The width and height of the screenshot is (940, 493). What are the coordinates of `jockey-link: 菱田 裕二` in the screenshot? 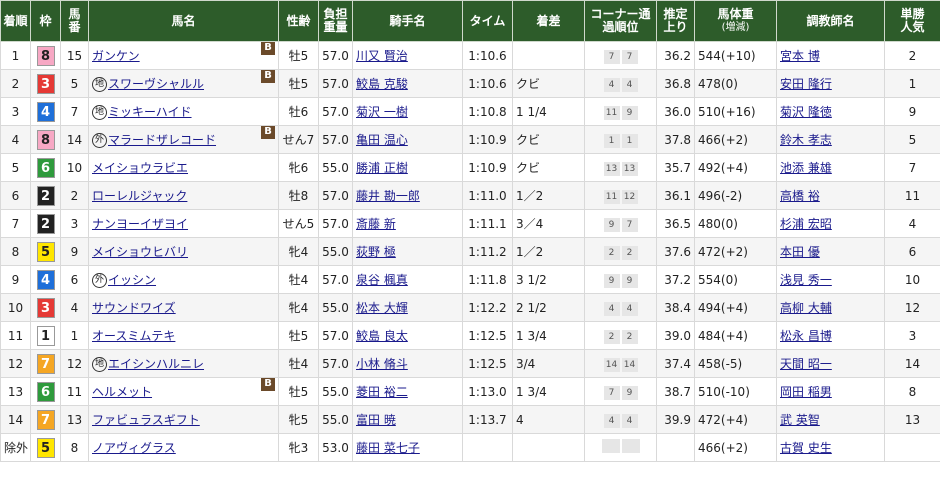 It's located at (382, 392).